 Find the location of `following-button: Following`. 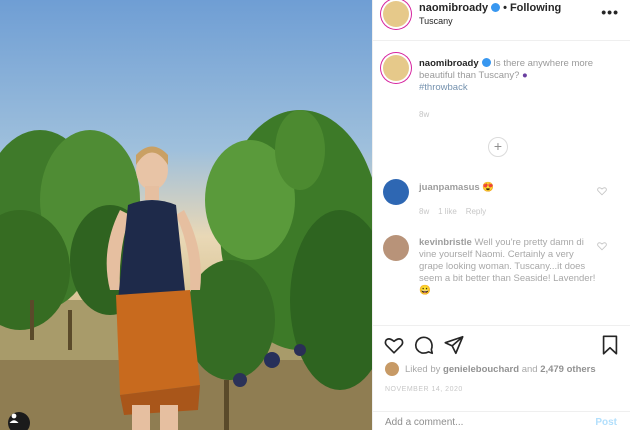

following-button: Following is located at coordinates (535, 8).